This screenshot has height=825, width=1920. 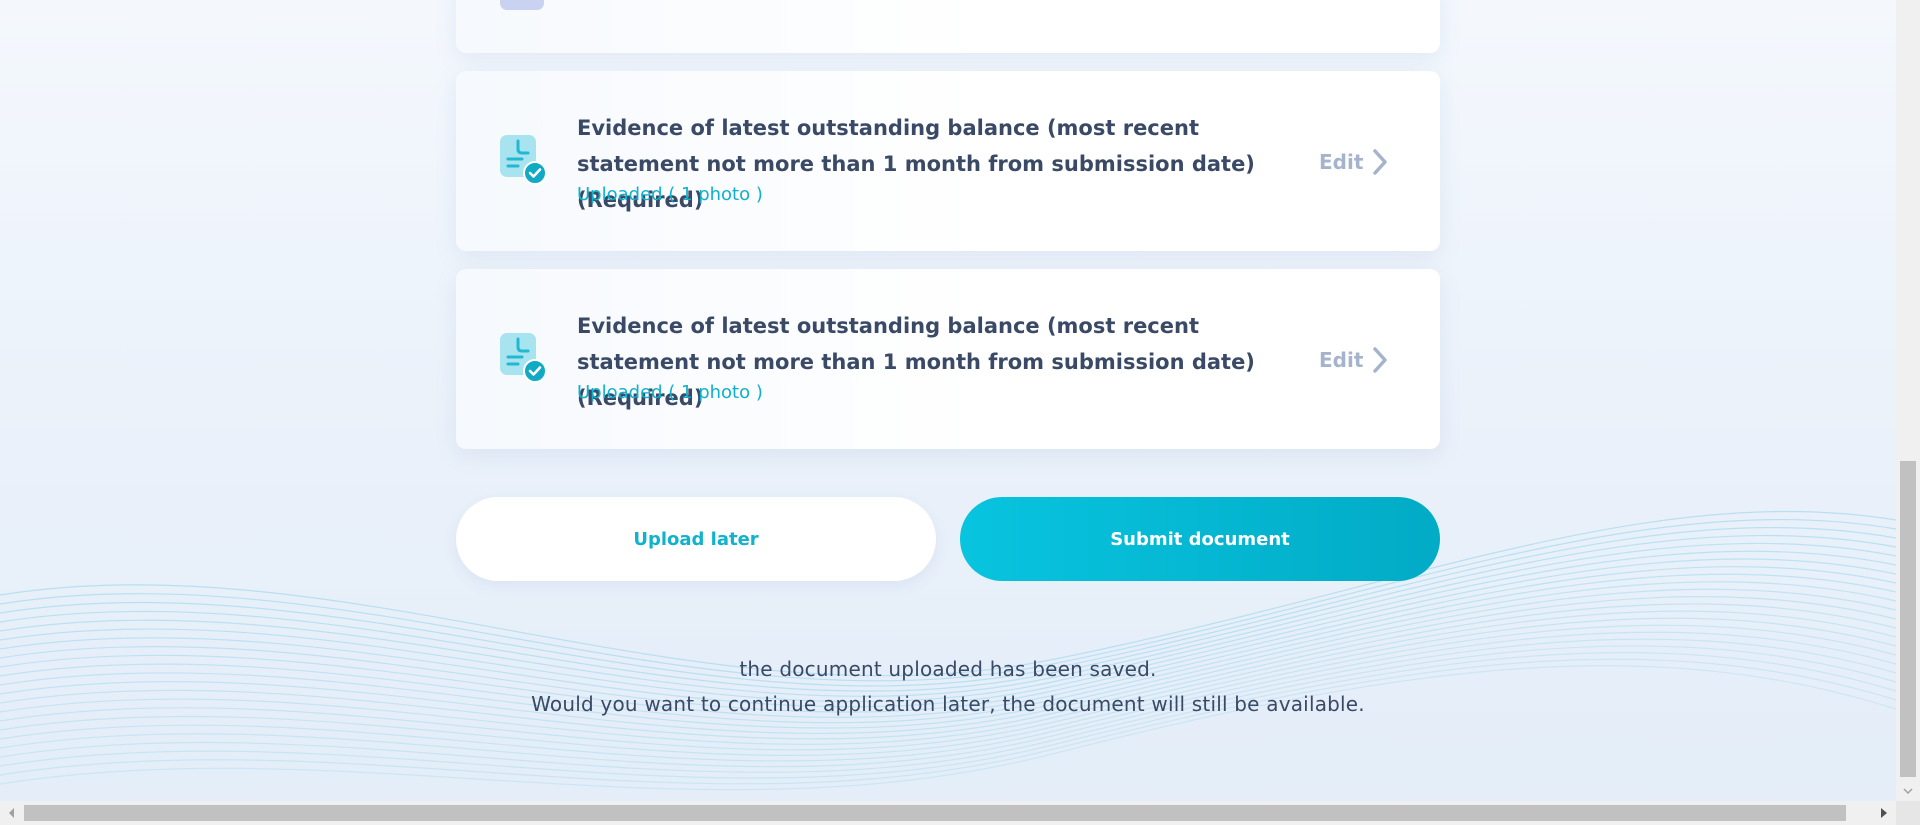 What do you see at coordinates (696, 539) in the screenshot?
I see `upload-later-button: Upload later` at bounding box center [696, 539].